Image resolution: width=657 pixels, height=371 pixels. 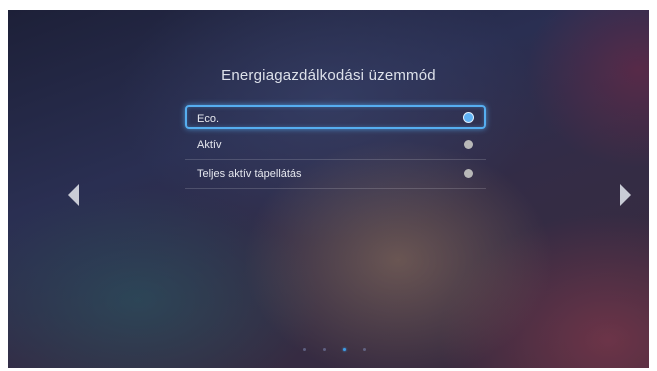 I want to click on option-aktiv: Aktív, so click(x=335, y=145).